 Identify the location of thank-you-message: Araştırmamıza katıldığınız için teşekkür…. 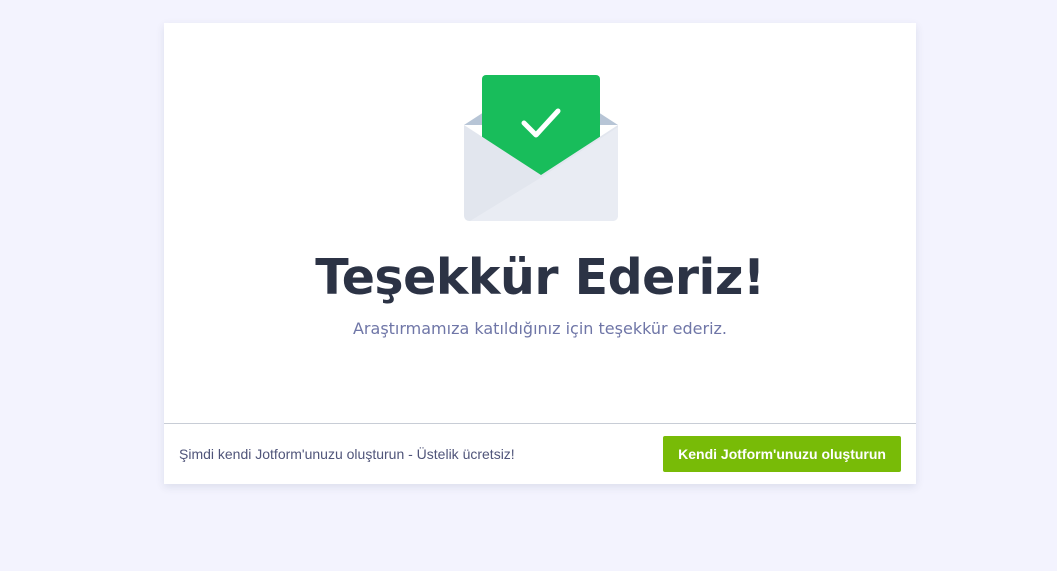
(540, 328).